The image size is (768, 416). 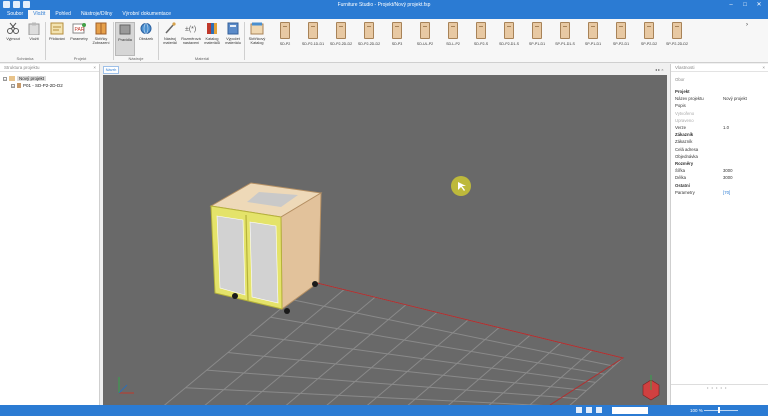 What do you see at coordinates (677, 44) in the screenshot?
I see `cabinet-item-label: SP-P2-2D-D2` at bounding box center [677, 44].